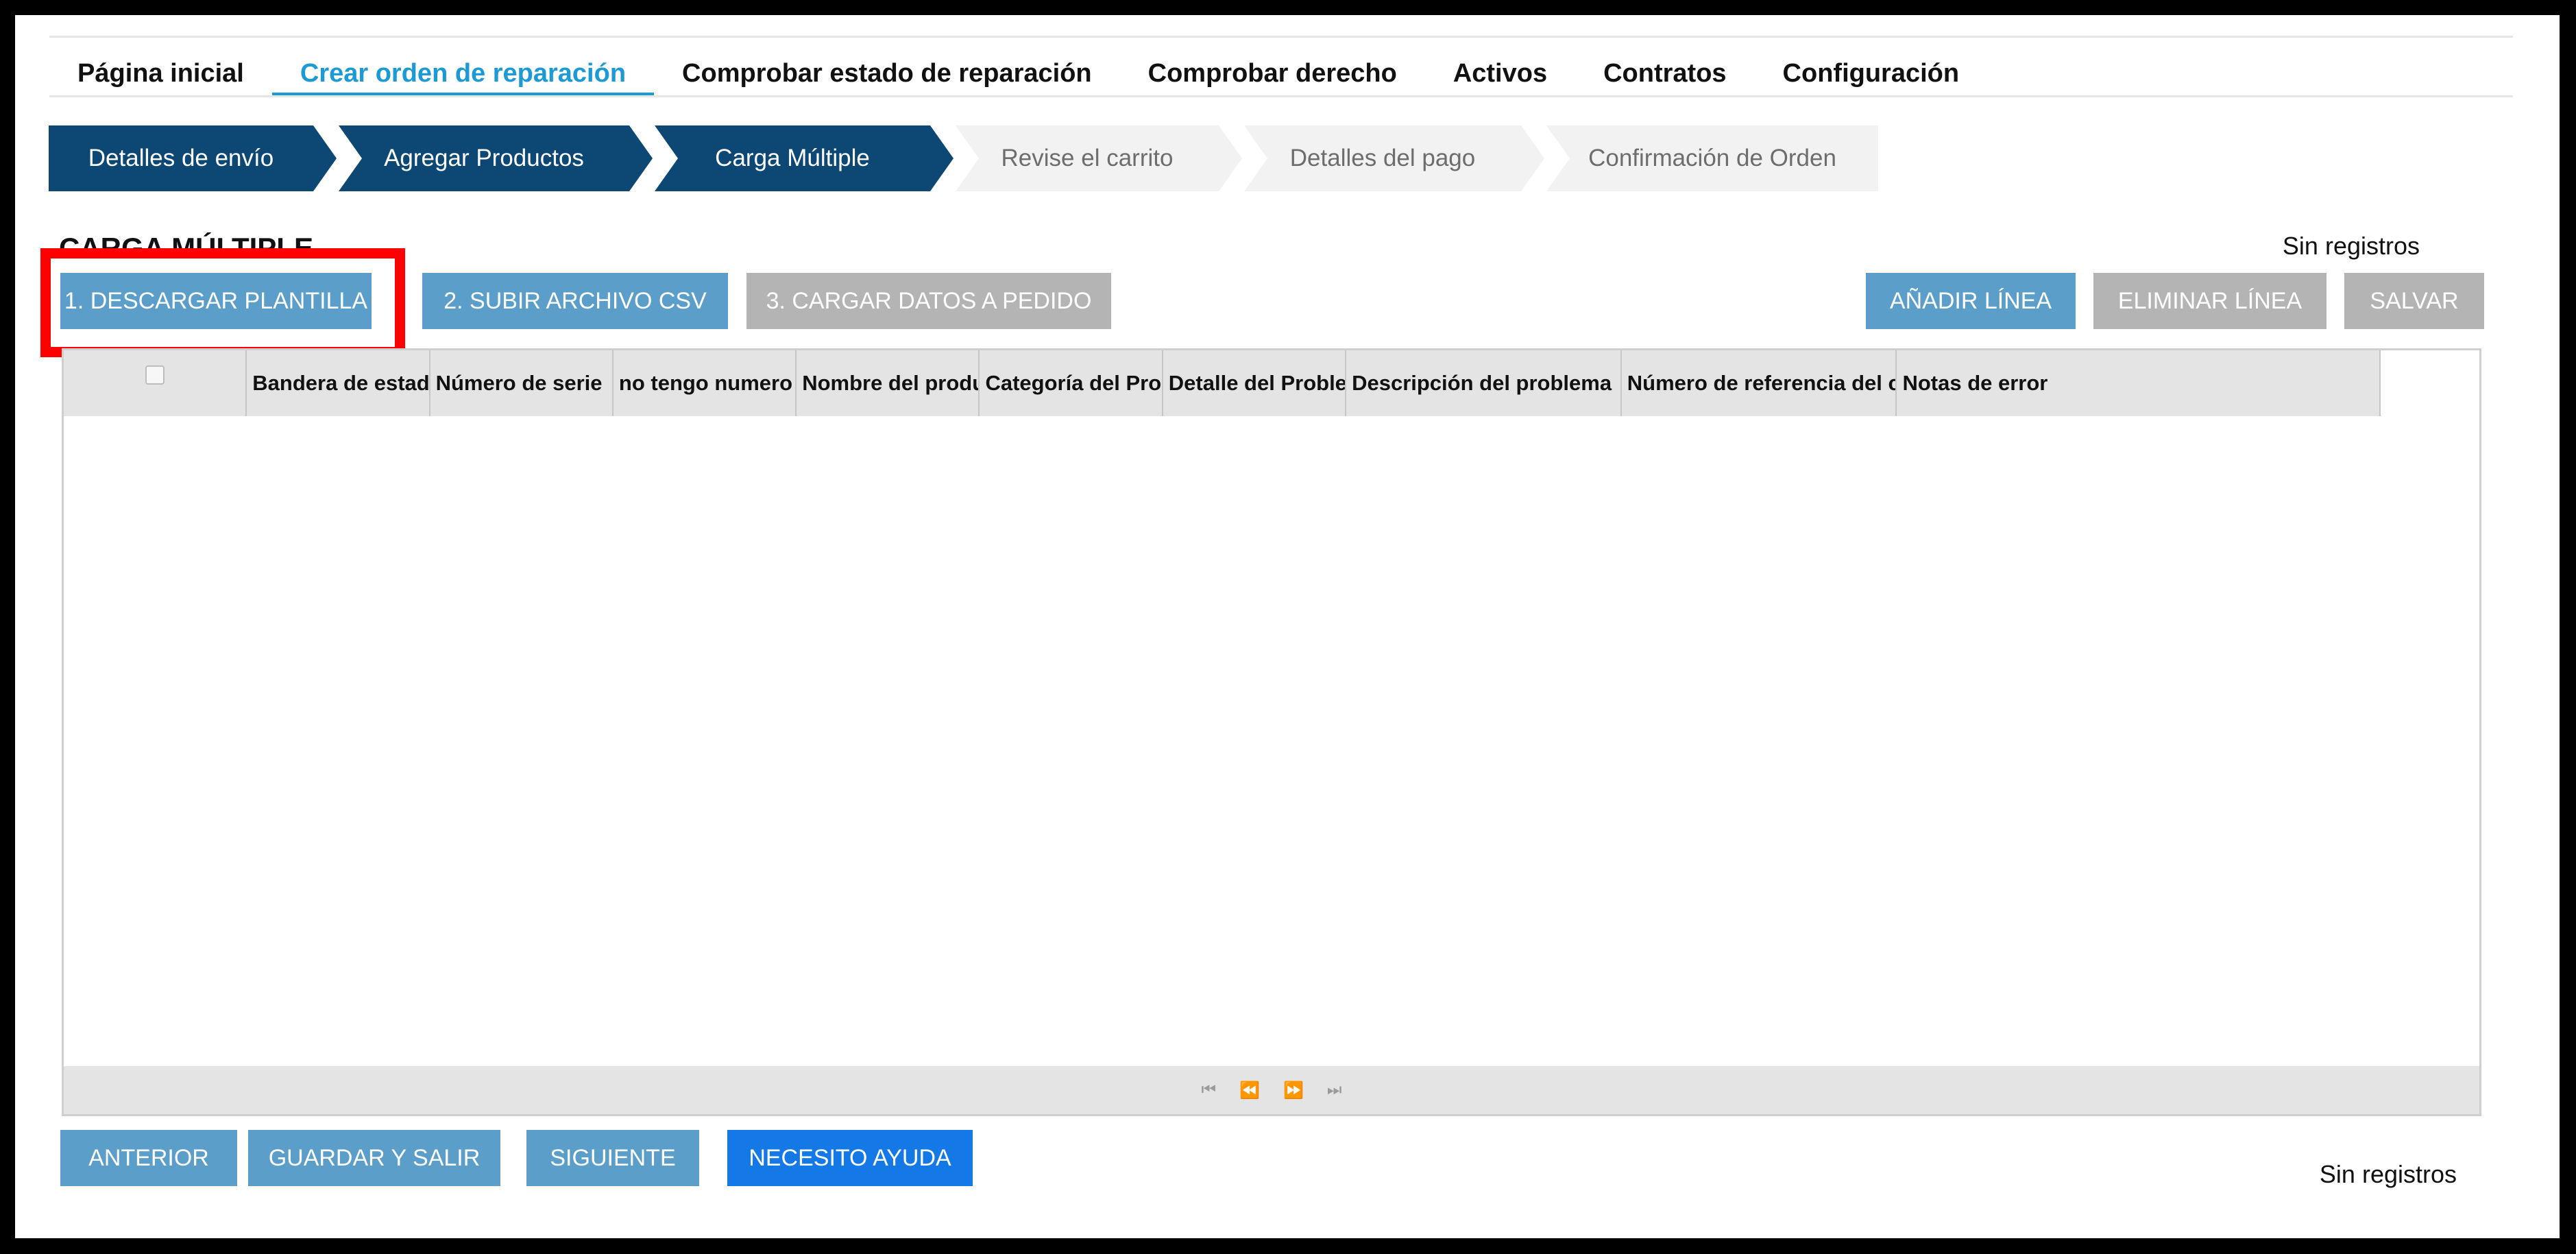 The height and width of the screenshot is (1254, 2576). I want to click on step-label: Carga Múltiple, so click(792, 158).